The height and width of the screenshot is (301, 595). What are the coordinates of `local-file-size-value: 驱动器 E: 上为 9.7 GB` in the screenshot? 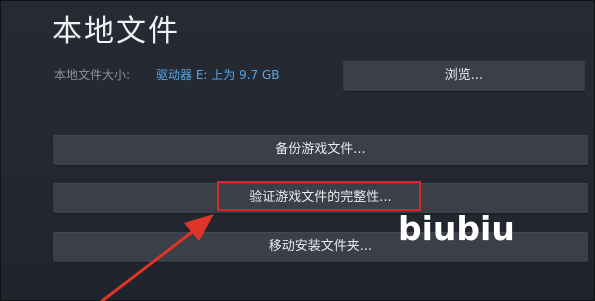 It's located at (218, 75).